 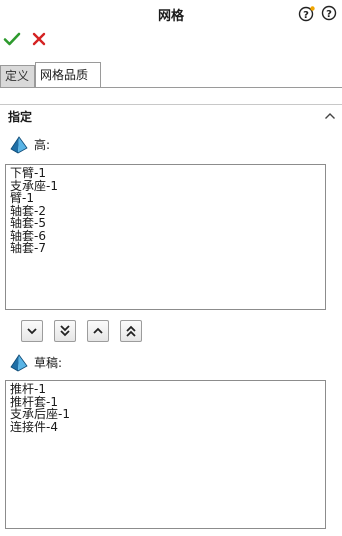 What do you see at coordinates (165, 198) in the screenshot?
I see `list-item: 臂-1` at bounding box center [165, 198].